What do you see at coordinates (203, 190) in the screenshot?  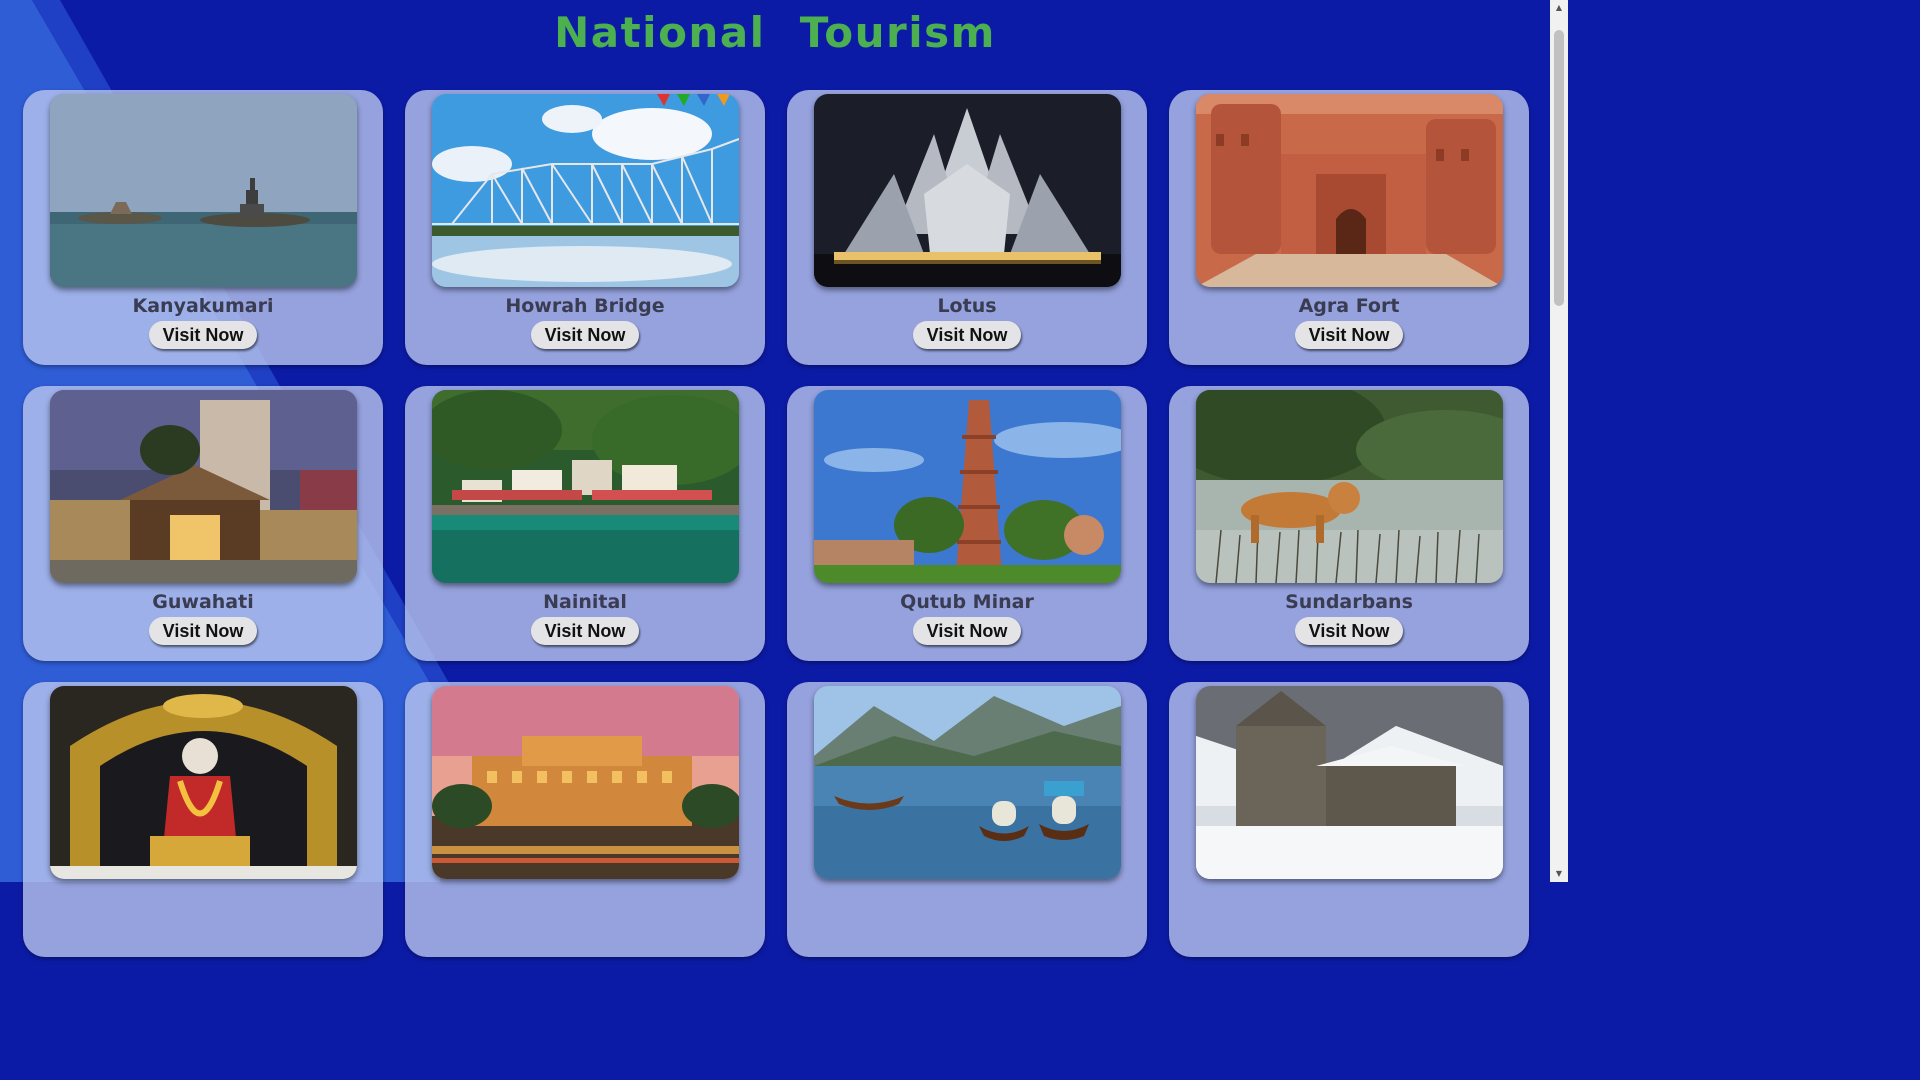 I see `kanyakumari-image` at bounding box center [203, 190].